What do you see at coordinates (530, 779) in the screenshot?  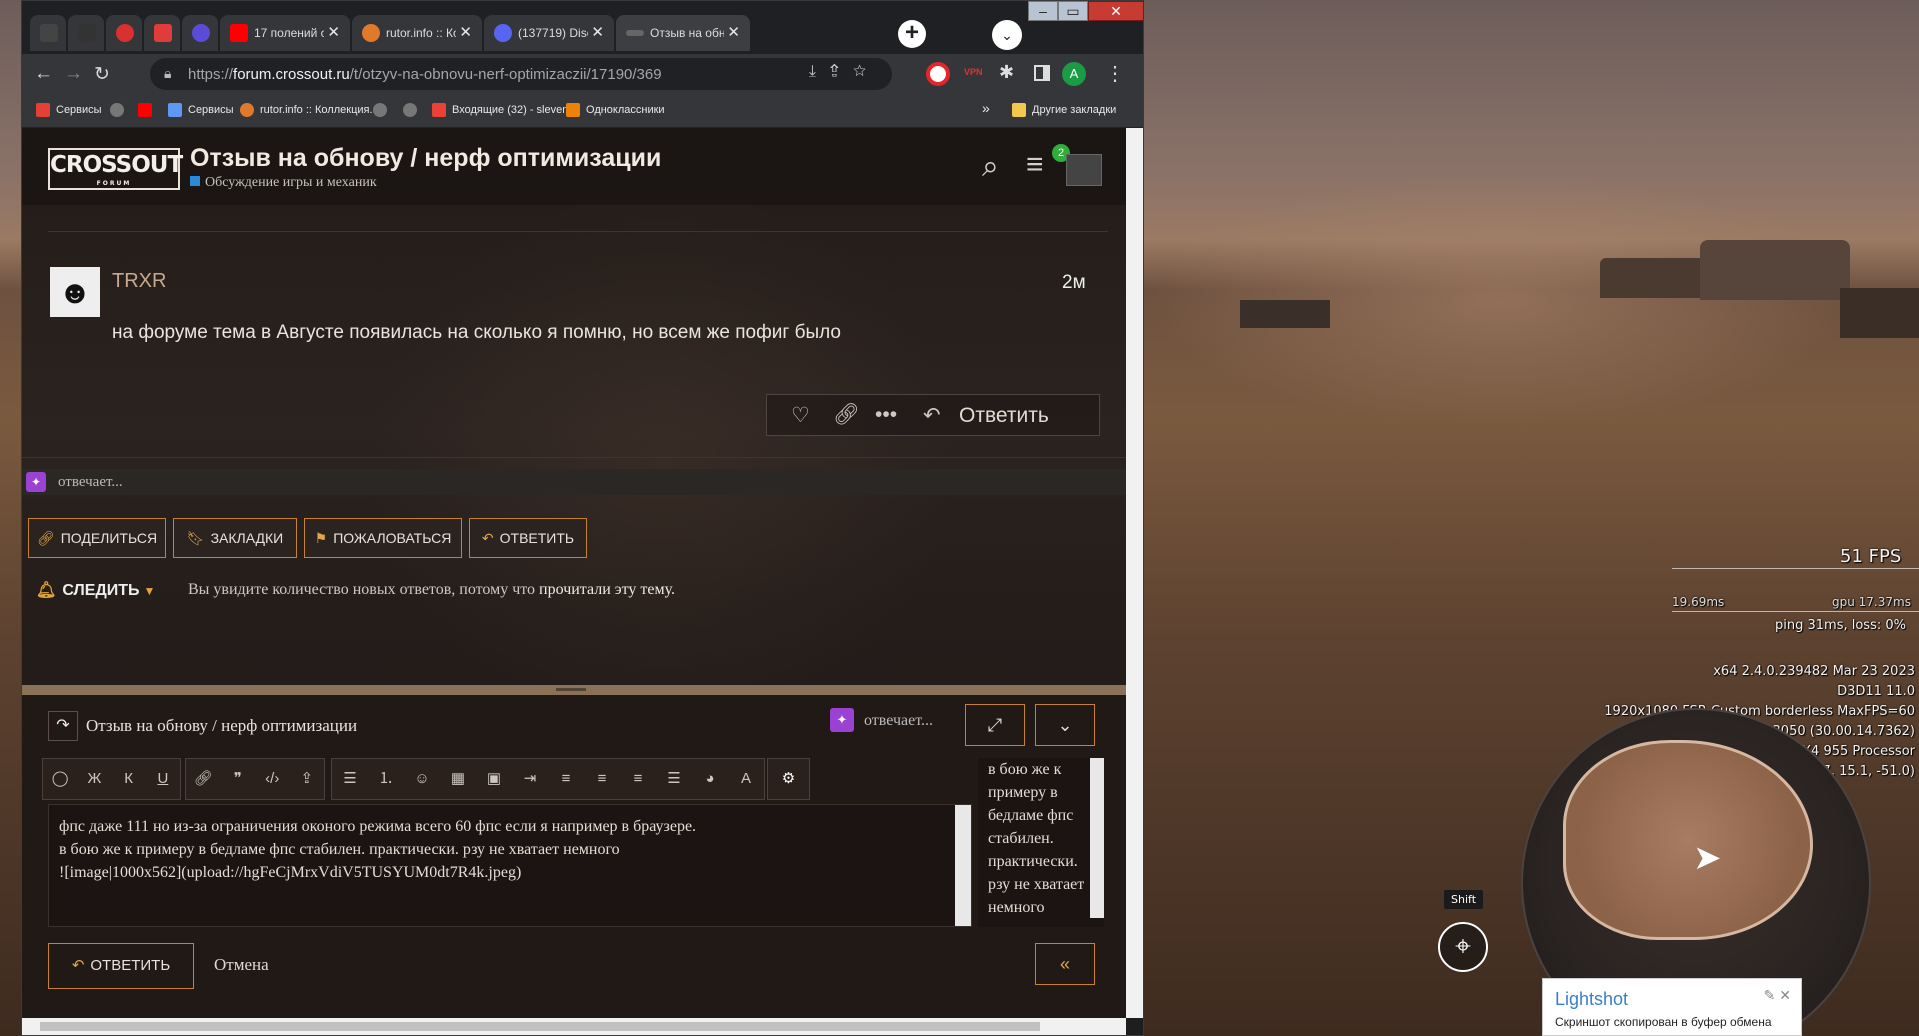 I see `indent-icon: ⇥` at bounding box center [530, 779].